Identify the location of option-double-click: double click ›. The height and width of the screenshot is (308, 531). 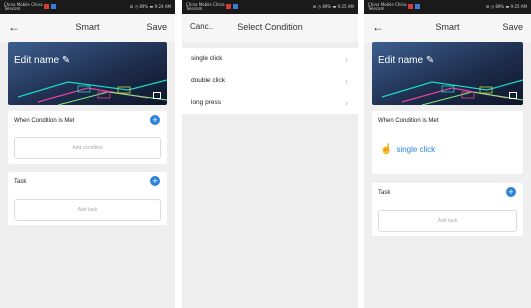
(270, 81).